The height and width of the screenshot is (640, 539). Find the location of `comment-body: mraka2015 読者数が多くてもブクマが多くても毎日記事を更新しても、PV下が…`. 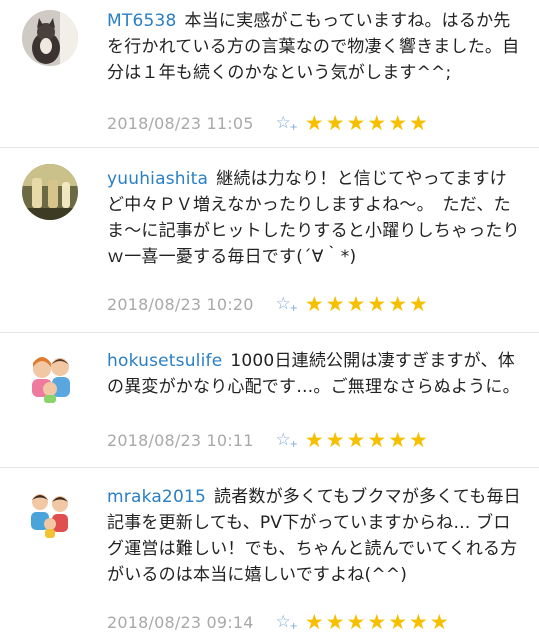

comment-body: mraka2015 読者数が多くてもブクマが多くても毎日記事を更新しても、PV下が… is located at coordinates (315, 536).